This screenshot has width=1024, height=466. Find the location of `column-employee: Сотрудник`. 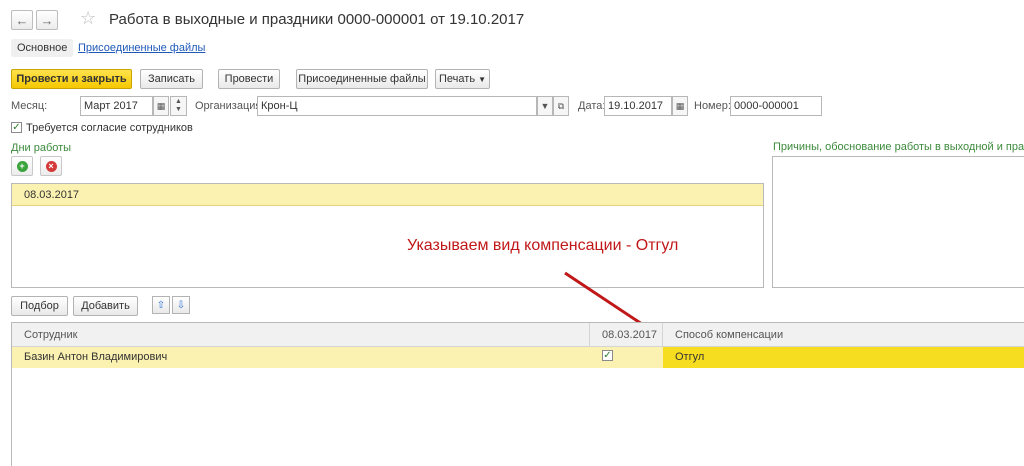

column-employee: Сотрудник is located at coordinates (300, 335).